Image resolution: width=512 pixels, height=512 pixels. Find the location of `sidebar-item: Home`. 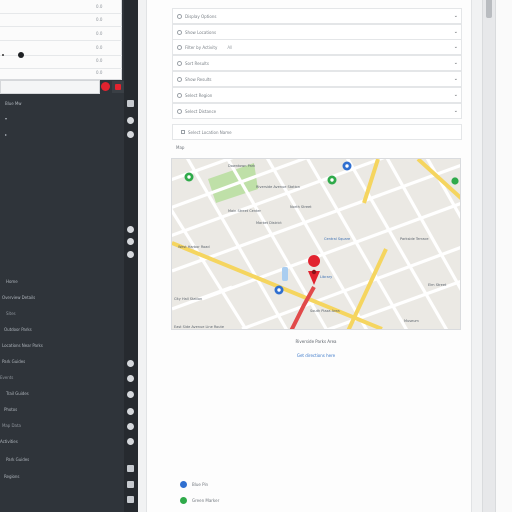

sidebar-item: Home is located at coordinates (9, 281).